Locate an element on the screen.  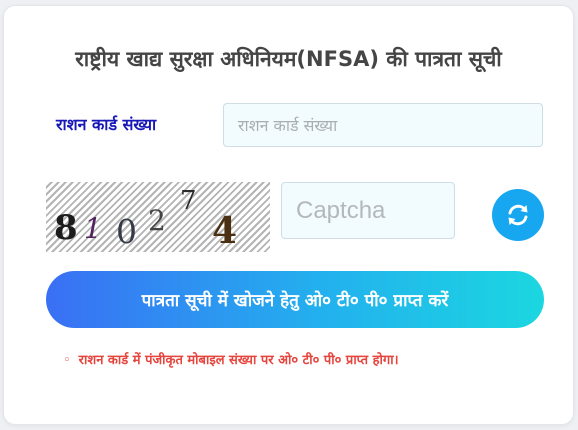
captcha-char: 8 is located at coordinates (66, 228).